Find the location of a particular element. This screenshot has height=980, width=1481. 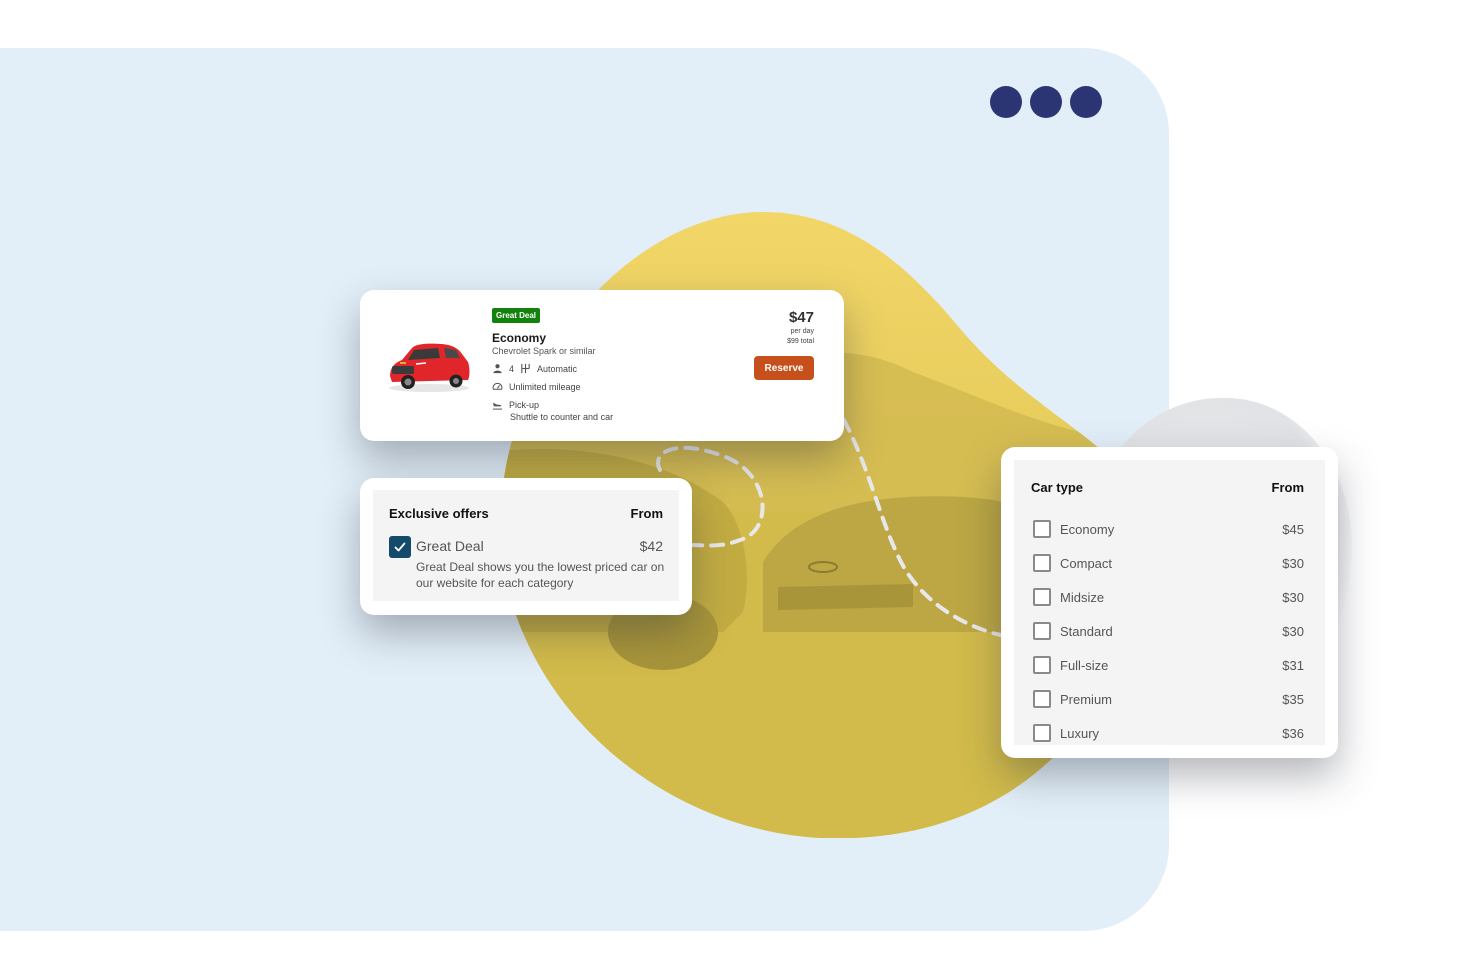

car-type-option: Luxury $36 is located at coordinates (1168, 733).